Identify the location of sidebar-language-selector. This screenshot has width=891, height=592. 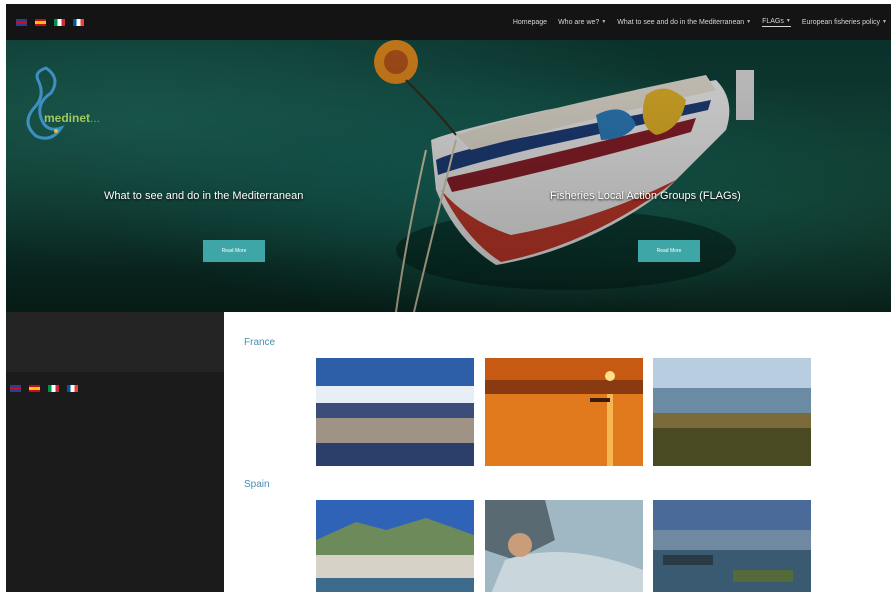
(44, 388).